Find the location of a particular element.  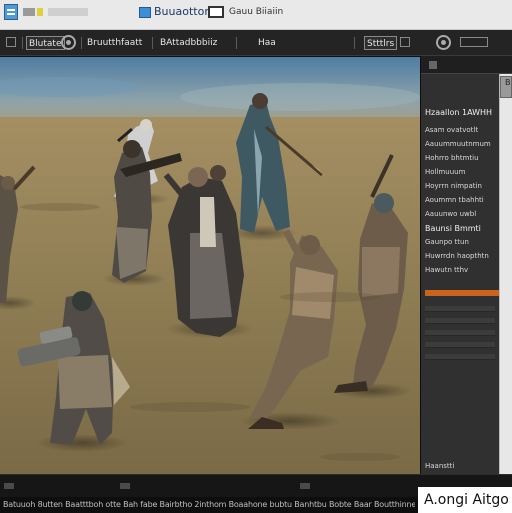

toolbar-button-5: Stttlrs is located at coordinates (381, 43).